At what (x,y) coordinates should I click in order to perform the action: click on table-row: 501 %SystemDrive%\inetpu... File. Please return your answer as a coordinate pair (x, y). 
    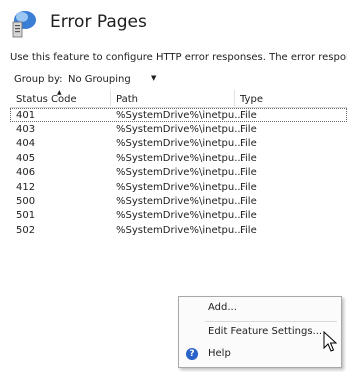
    Looking at the image, I should click on (178, 215).